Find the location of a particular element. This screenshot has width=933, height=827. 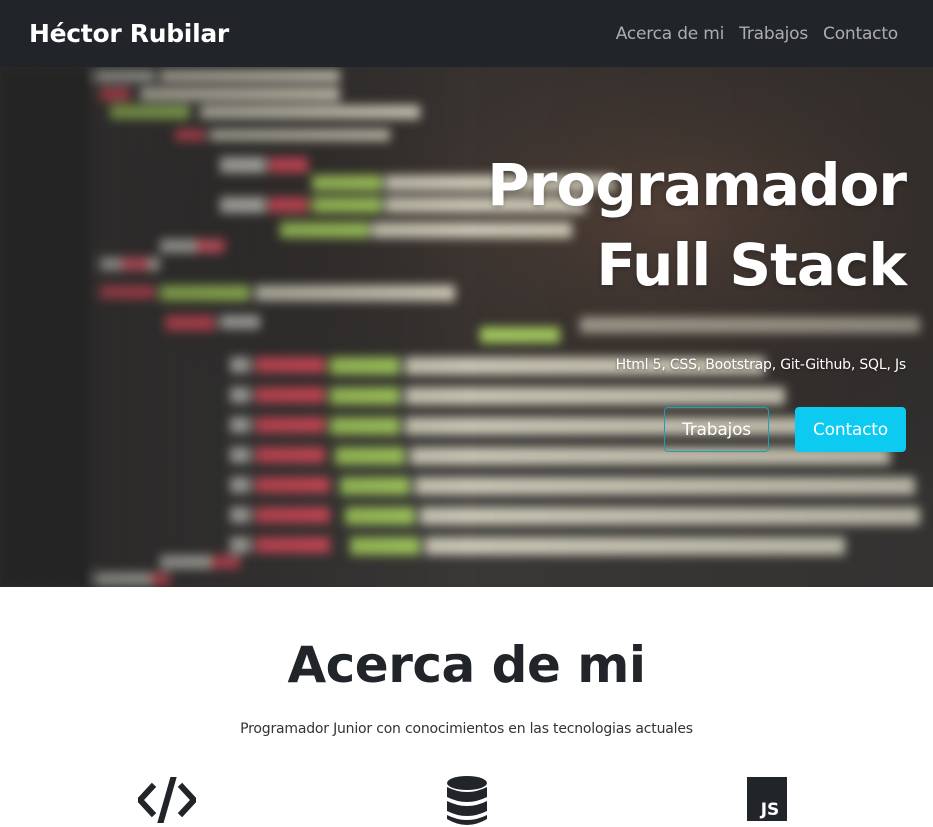

works-button: Trabajos is located at coordinates (716, 429).